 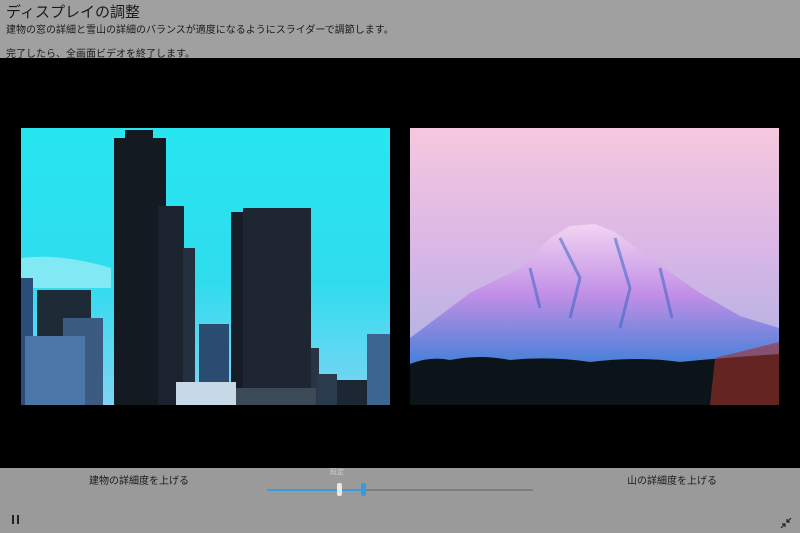 I want to click on calibration-controls: 建物の詳細度を上げる 既定 山の詳細度を上げる, so click(x=400, y=500).